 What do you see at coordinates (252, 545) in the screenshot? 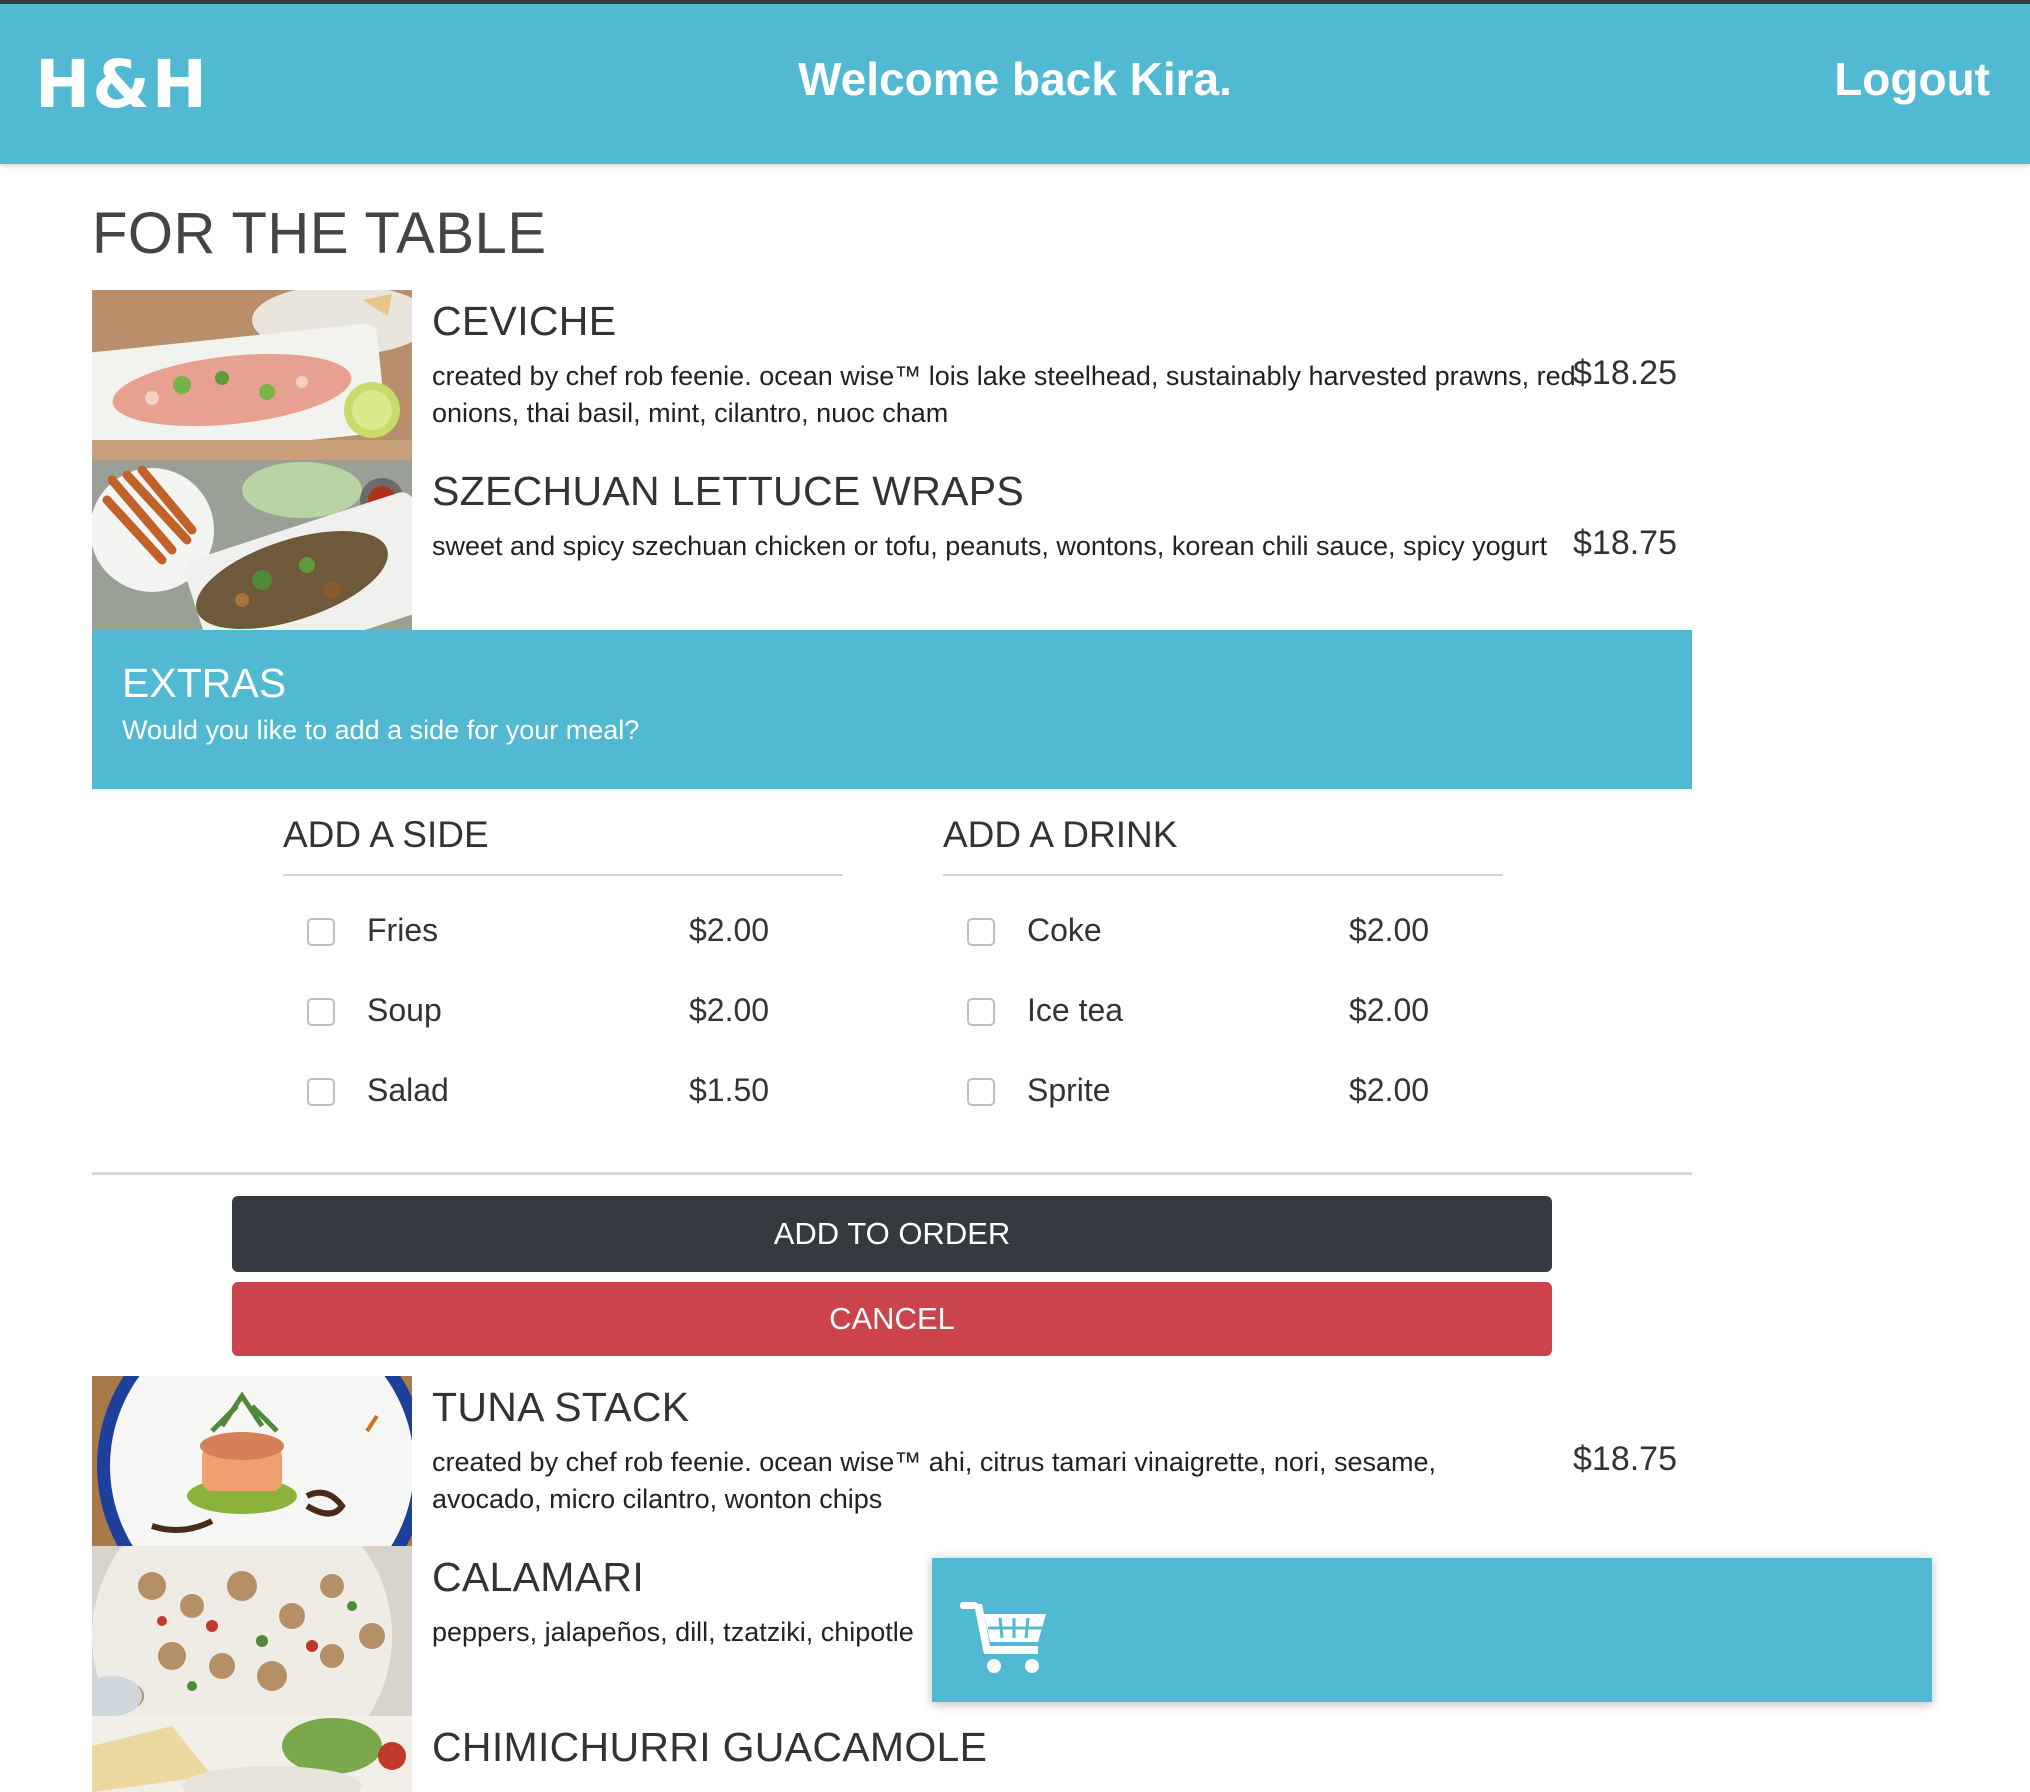
I see `lettuce-wraps-photo` at bounding box center [252, 545].